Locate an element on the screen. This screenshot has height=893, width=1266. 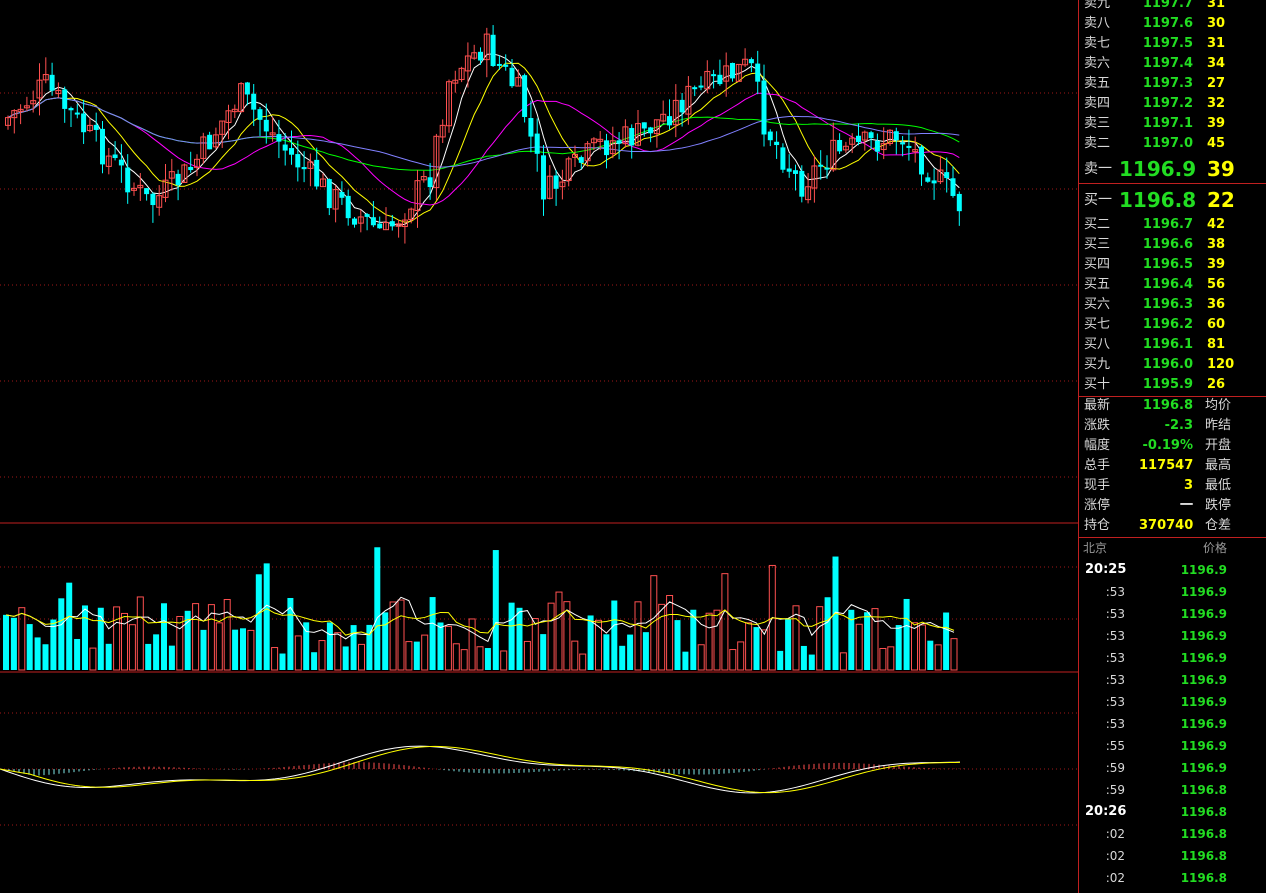
ask-row: 卖三 1197.1 39 is located at coordinates (1172, 124).